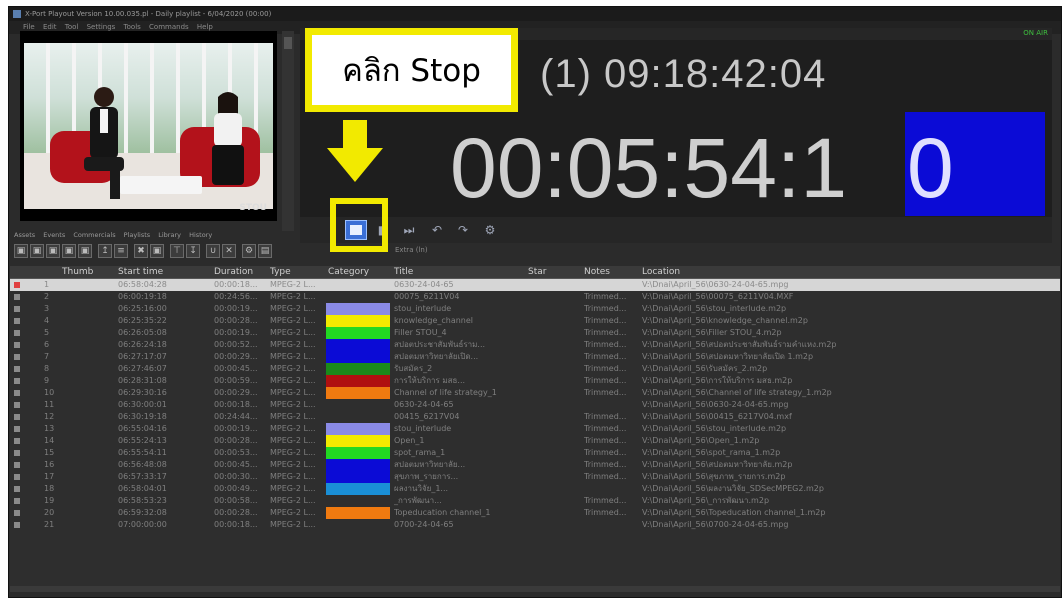 The image size is (1064, 600). What do you see at coordinates (157, 251) in the screenshot?
I see `clear-icon: ▣` at bounding box center [157, 251].